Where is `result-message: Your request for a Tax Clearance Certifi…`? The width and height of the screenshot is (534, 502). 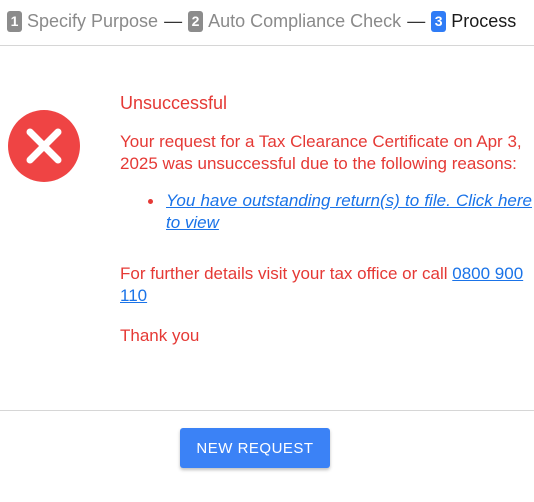
result-message: Your request for a Tax Clearance Certifi… is located at coordinates (321, 152).